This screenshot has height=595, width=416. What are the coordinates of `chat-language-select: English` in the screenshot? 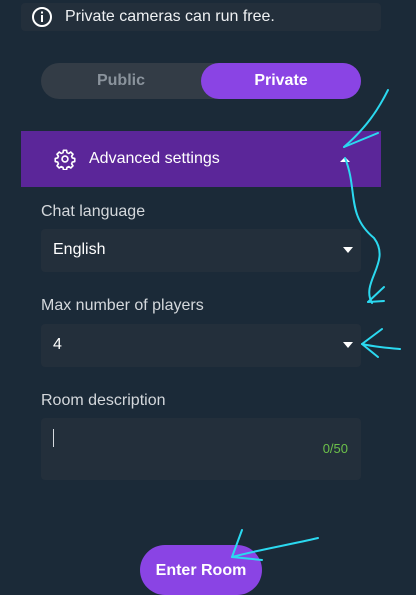 It's located at (201, 250).